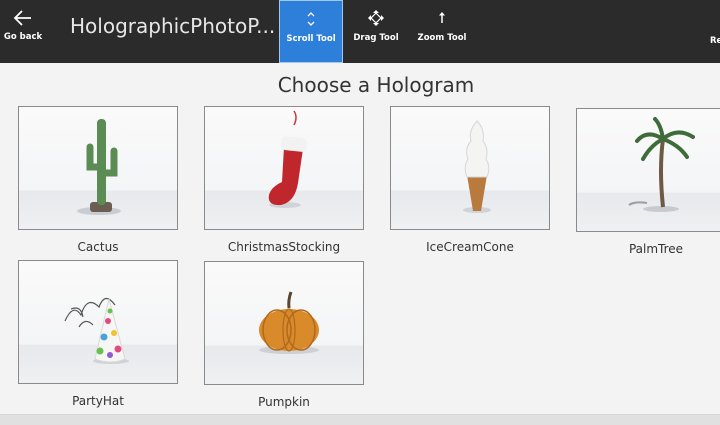 This screenshot has height=425, width=720. Describe the element at coordinates (22, 18) in the screenshot. I see `arrow-left-icon` at that location.